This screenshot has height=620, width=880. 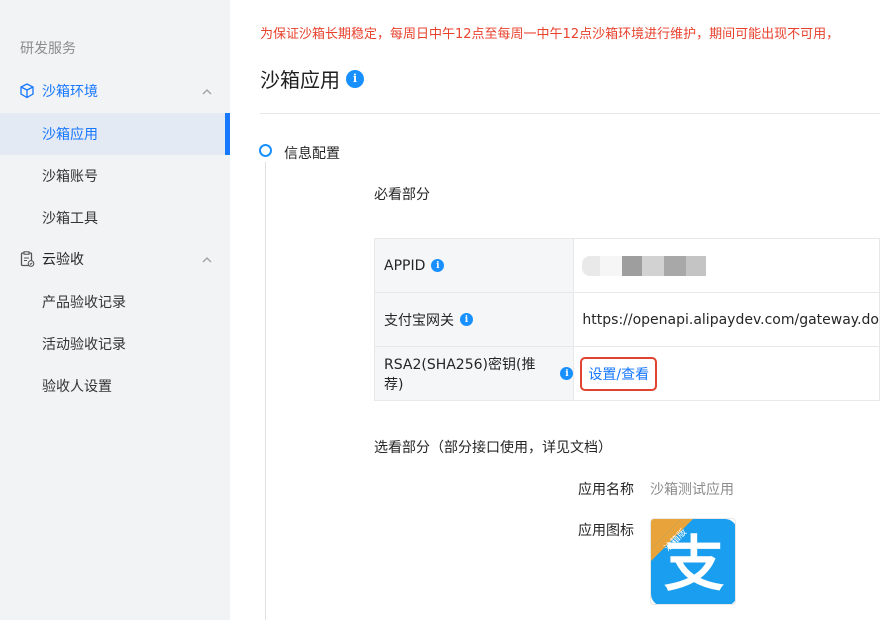 What do you see at coordinates (570, 113) in the screenshot?
I see `divider` at bounding box center [570, 113].